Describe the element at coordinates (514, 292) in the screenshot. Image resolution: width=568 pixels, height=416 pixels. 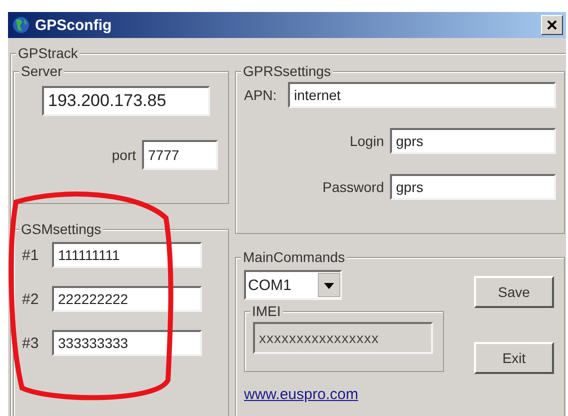
I see `action-button: Save` at that location.